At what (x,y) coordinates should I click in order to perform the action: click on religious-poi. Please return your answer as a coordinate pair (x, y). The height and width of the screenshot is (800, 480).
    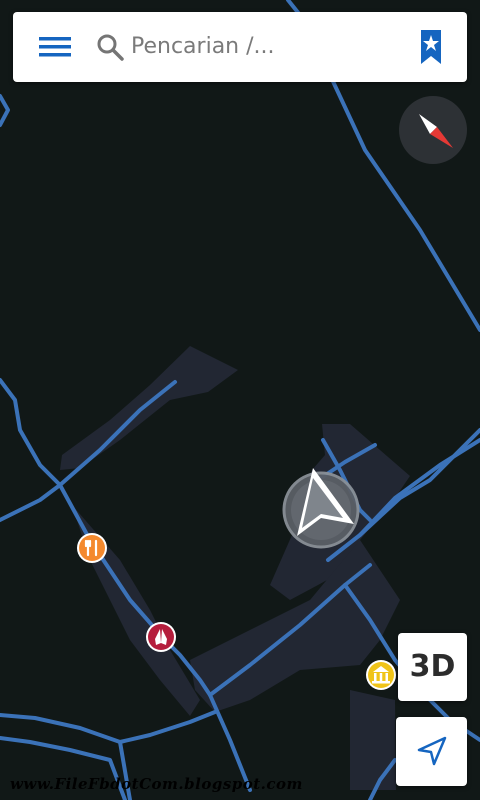
    Looking at the image, I should click on (161, 637).